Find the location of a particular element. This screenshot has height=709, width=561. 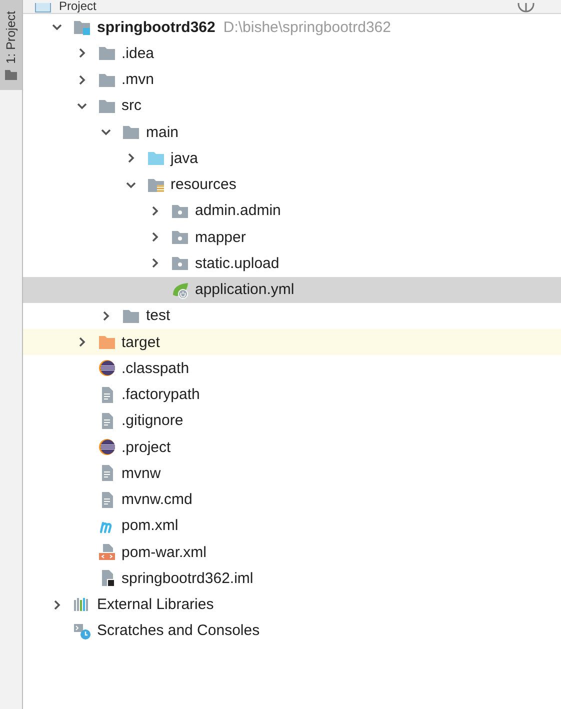

tree-item: admin.admin is located at coordinates (292, 211).